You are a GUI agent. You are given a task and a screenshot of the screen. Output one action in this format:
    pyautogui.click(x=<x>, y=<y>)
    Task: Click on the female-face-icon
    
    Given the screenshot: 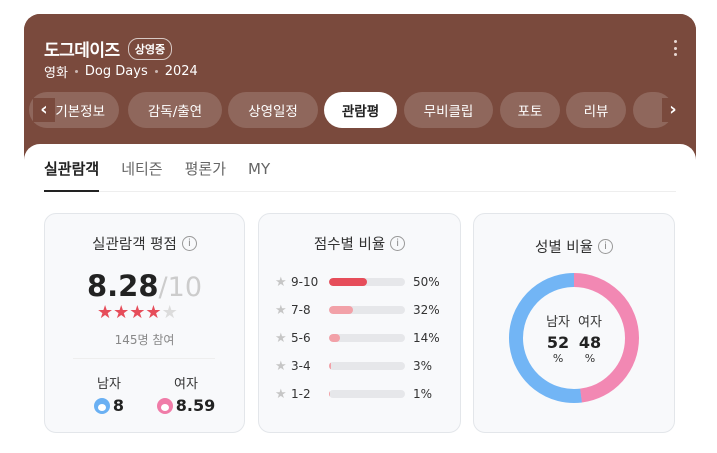 What is the action you would take?
    pyautogui.click(x=164, y=405)
    